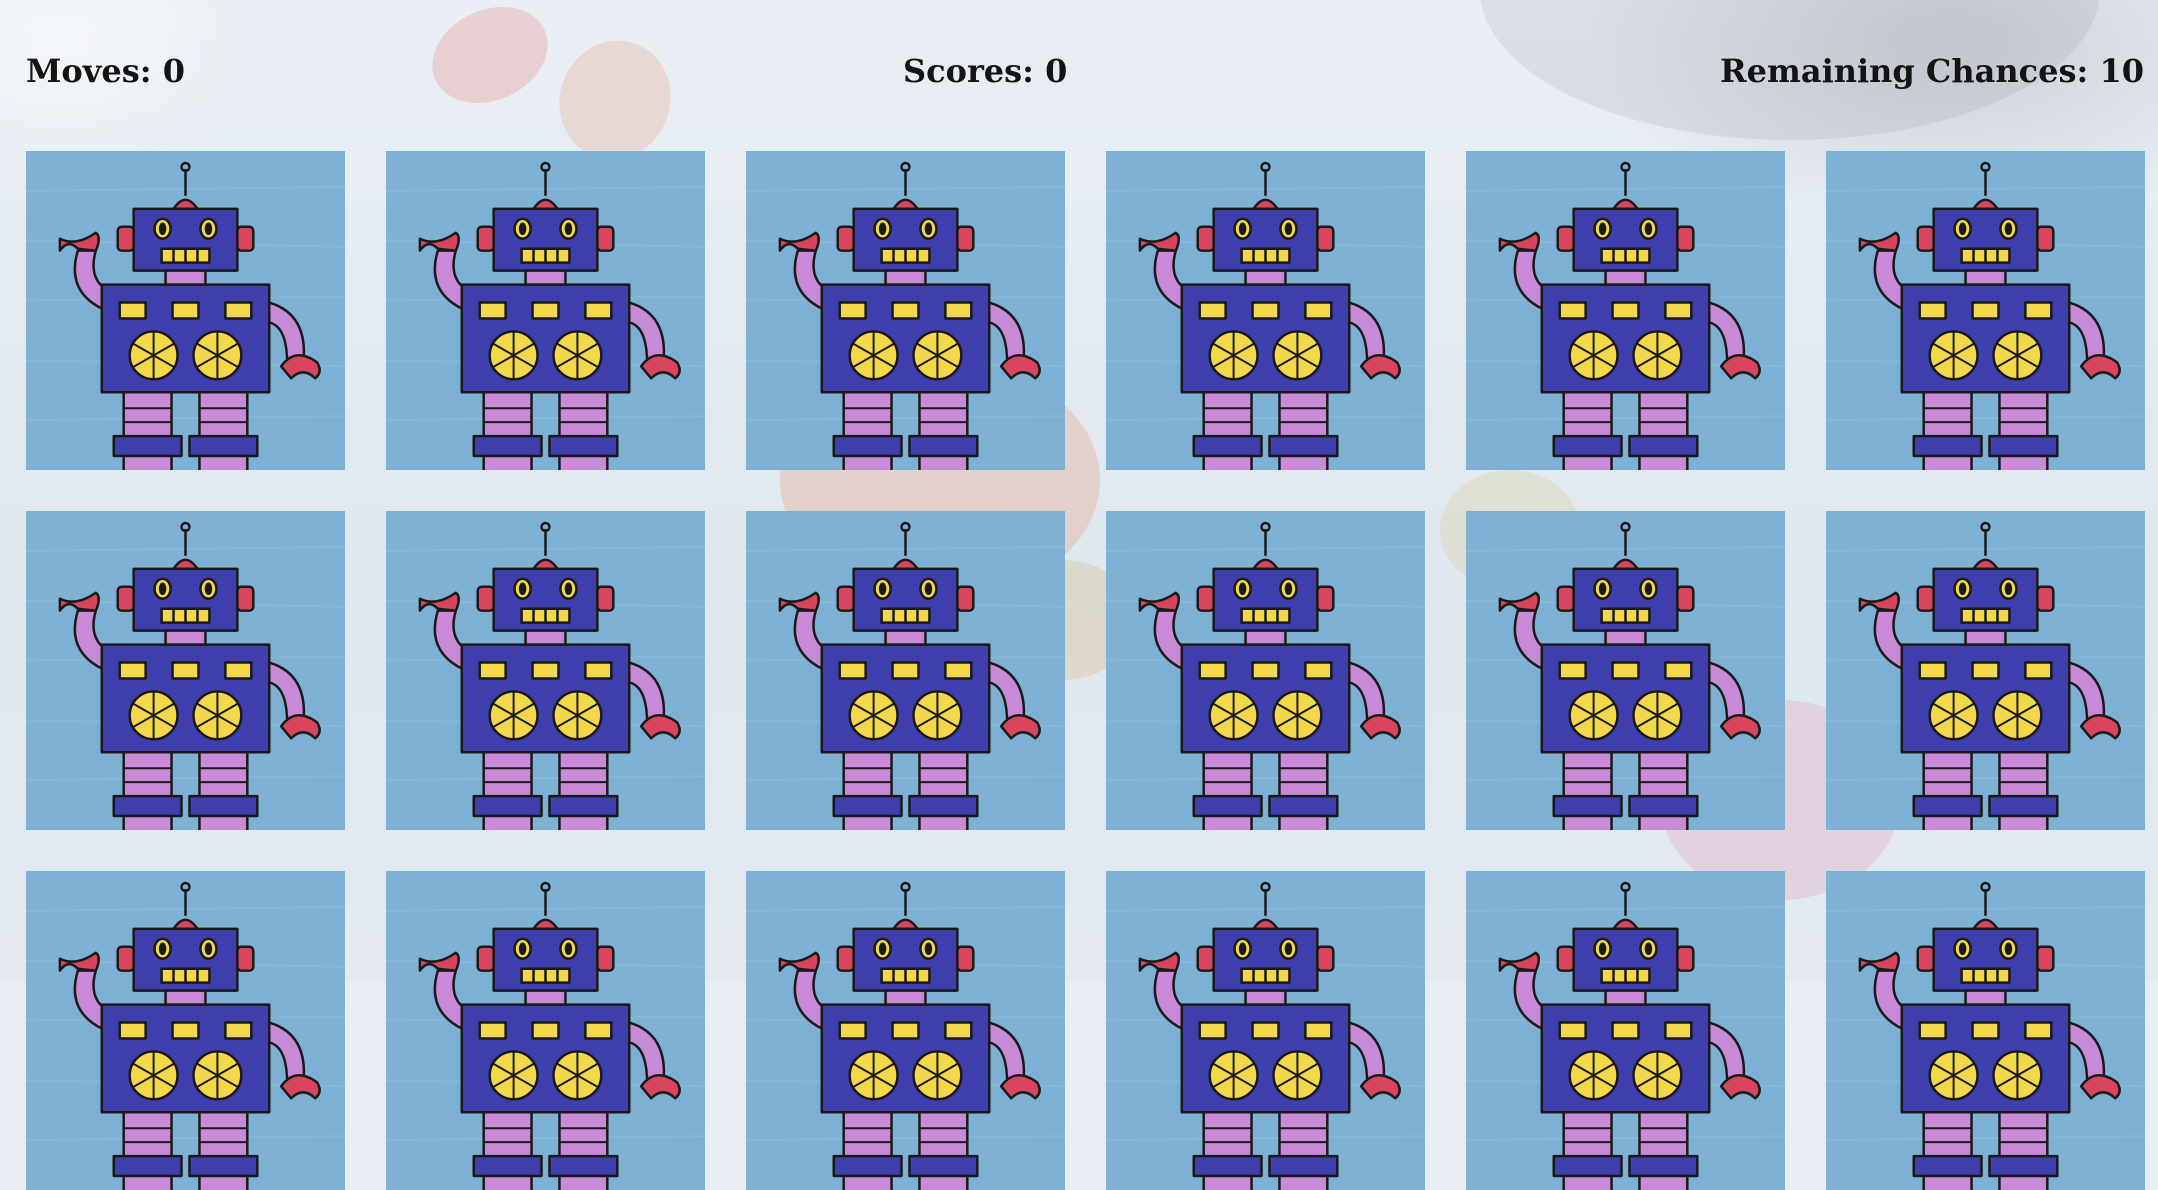 This screenshot has width=2158, height=1190. Describe the element at coordinates (1932, 71) in the screenshot. I see `remaining-chances-counter: Remaining Chances: 10` at that location.